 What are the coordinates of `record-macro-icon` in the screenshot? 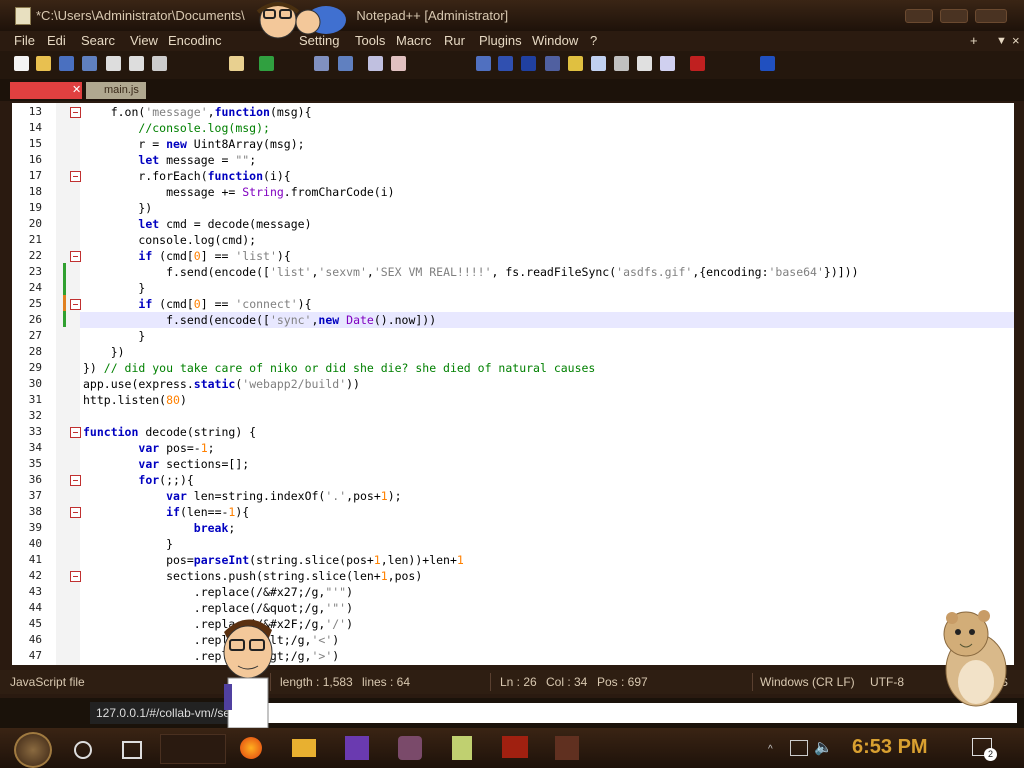 It's located at (697, 63).